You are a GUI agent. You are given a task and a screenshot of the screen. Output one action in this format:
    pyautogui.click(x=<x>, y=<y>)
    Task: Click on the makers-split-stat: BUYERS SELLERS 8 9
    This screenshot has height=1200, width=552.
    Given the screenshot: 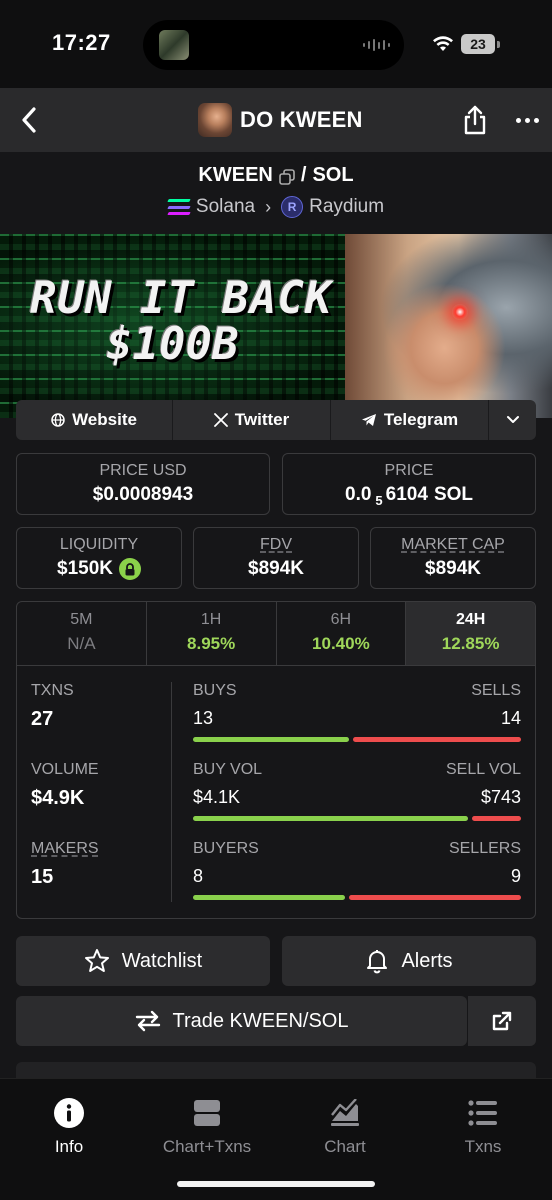 What is the action you would take?
    pyautogui.click(x=357, y=870)
    